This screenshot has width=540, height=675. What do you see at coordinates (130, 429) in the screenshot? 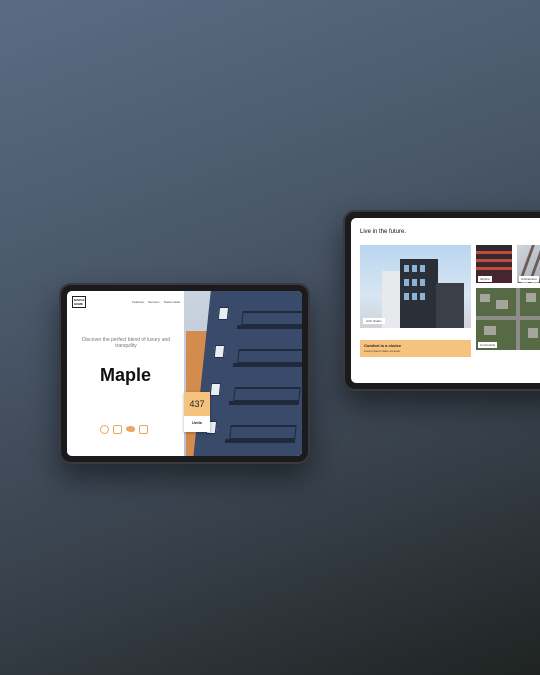
I see `twitter-icon` at bounding box center [130, 429].